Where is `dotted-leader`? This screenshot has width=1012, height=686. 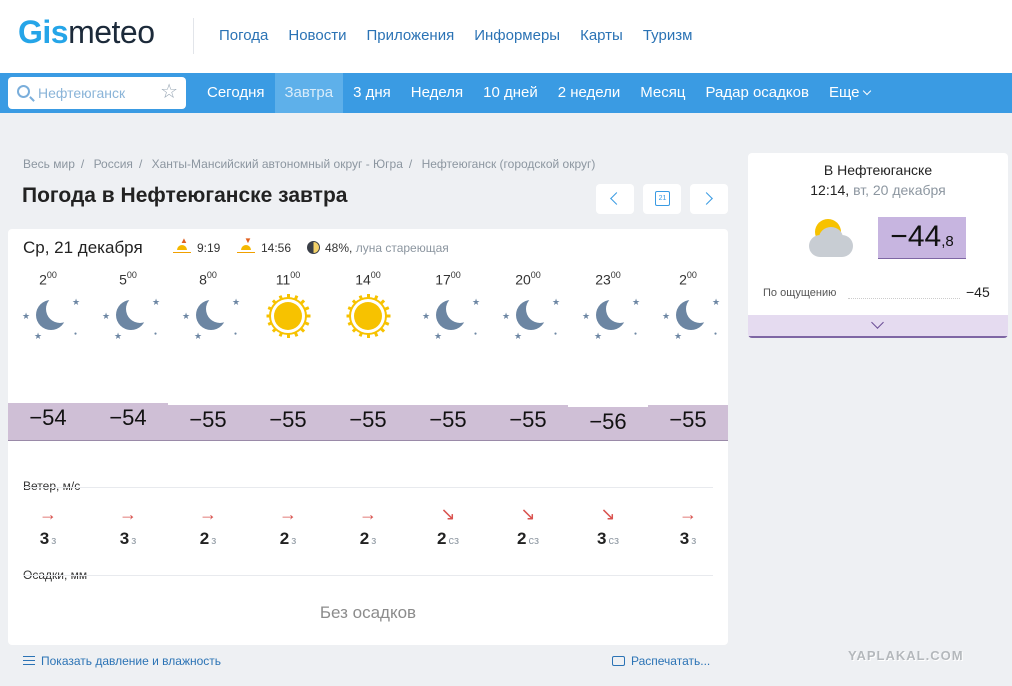
dotted-leader is located at coordinates (904, 298).